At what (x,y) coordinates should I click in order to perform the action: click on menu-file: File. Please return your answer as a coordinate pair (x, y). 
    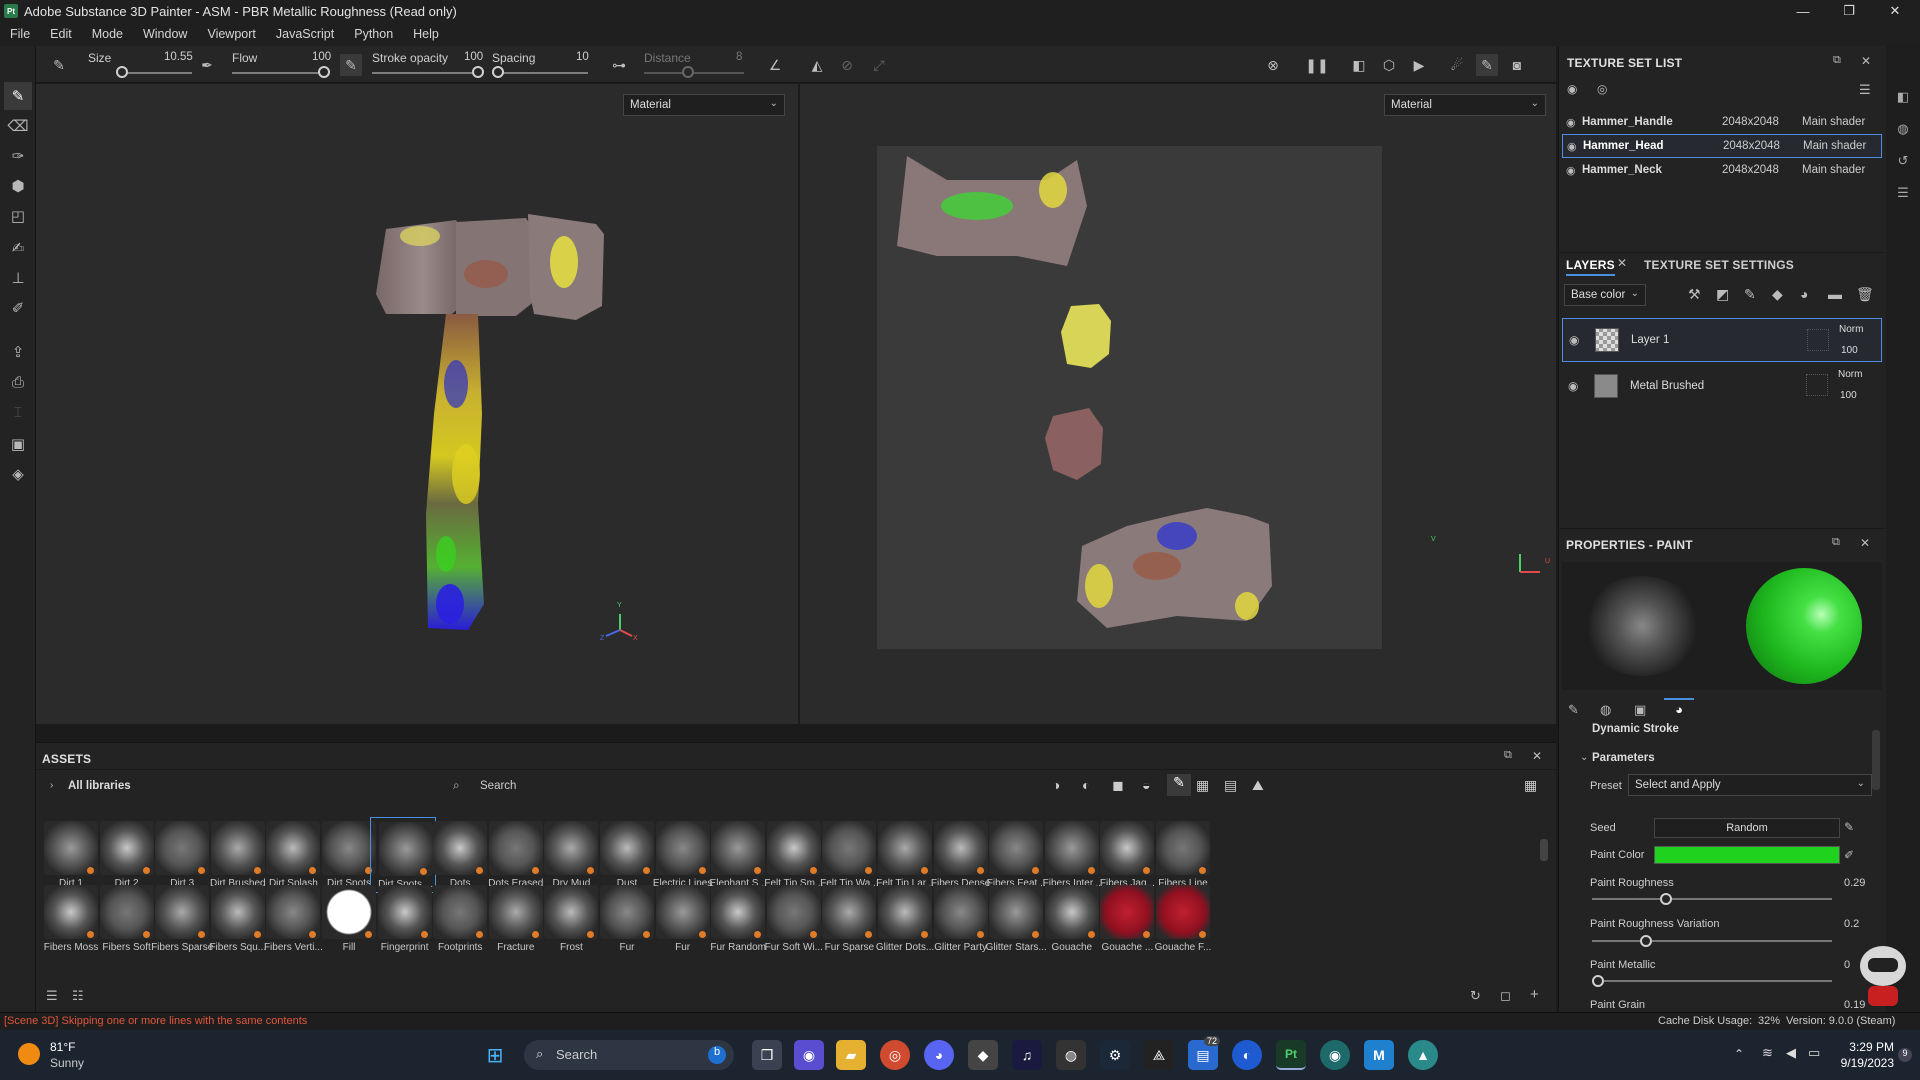
    Looking at the image, I should click on (20, 34).